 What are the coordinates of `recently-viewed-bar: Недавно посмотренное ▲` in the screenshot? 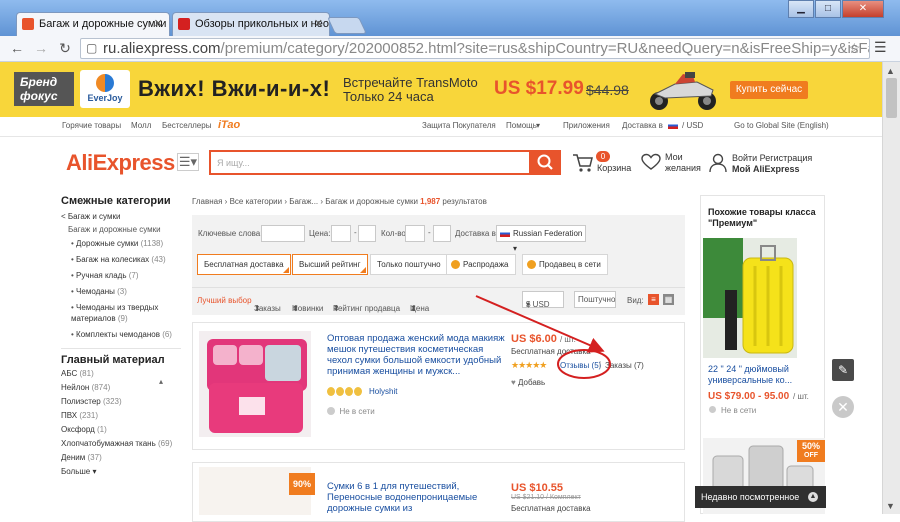 It's located at (760, 497).